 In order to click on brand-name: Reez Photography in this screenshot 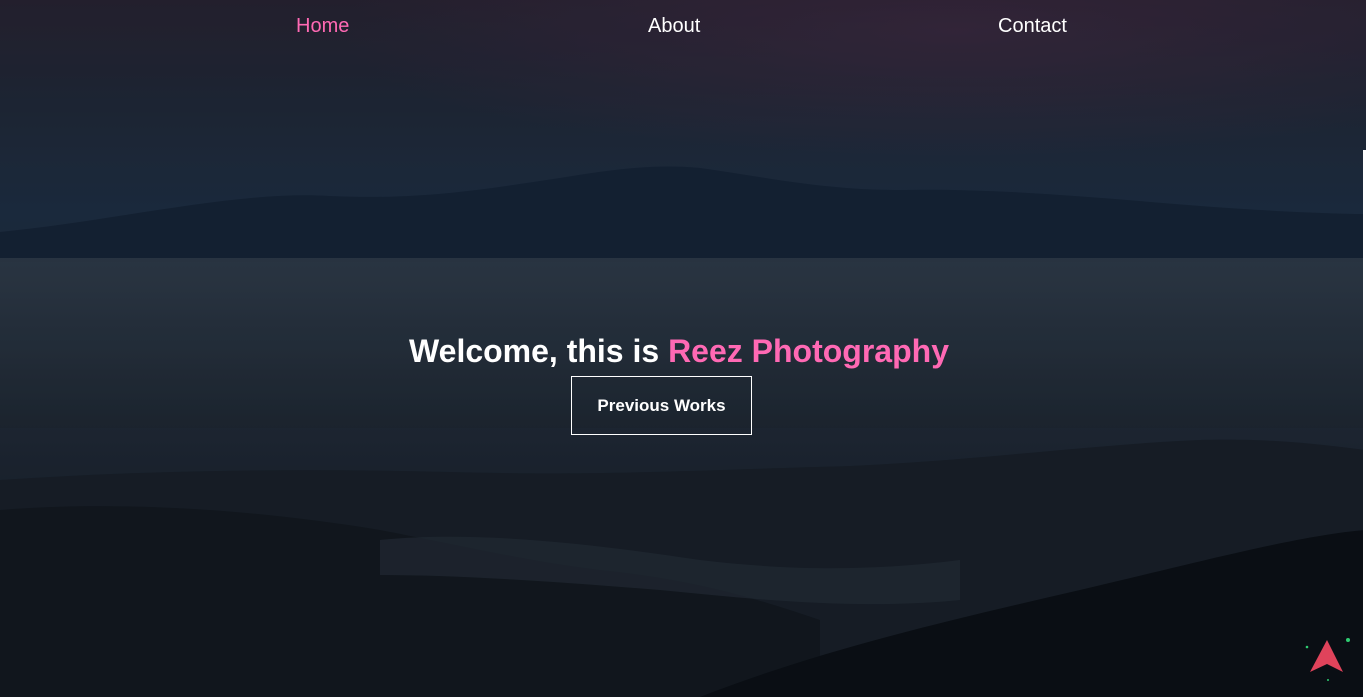, I will do `click(808, 351)`.